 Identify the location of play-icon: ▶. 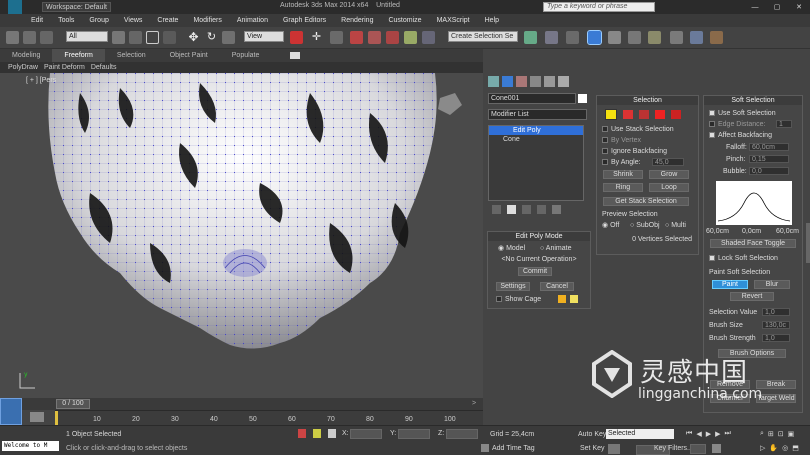
(708, 434).